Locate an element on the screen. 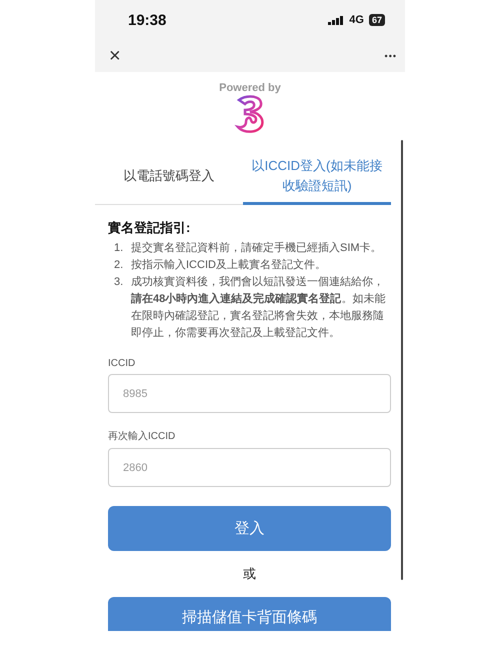 This screenshot has width=500, height=667. network-type: 4G is located at coordinates (356, 20).